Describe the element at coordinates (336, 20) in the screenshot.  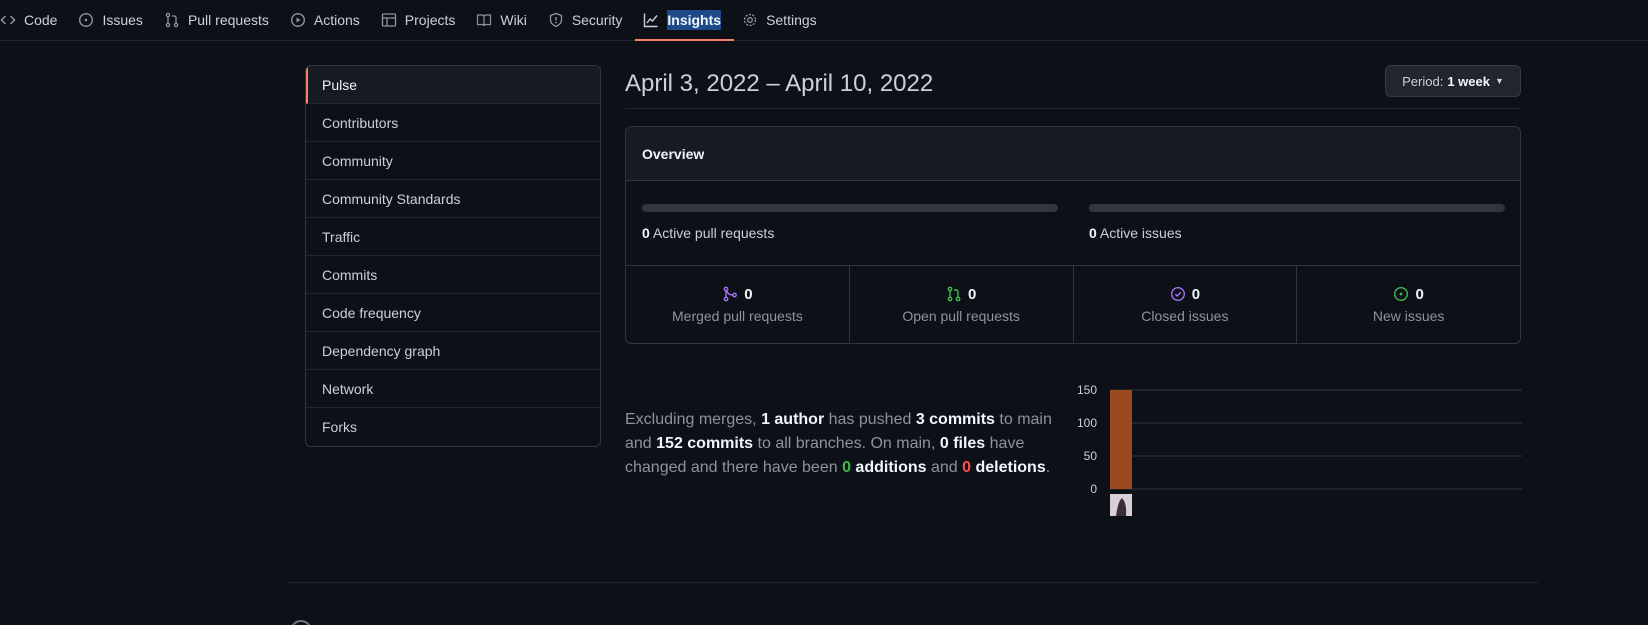
I see `tab-actions-label: Actions` at that location.